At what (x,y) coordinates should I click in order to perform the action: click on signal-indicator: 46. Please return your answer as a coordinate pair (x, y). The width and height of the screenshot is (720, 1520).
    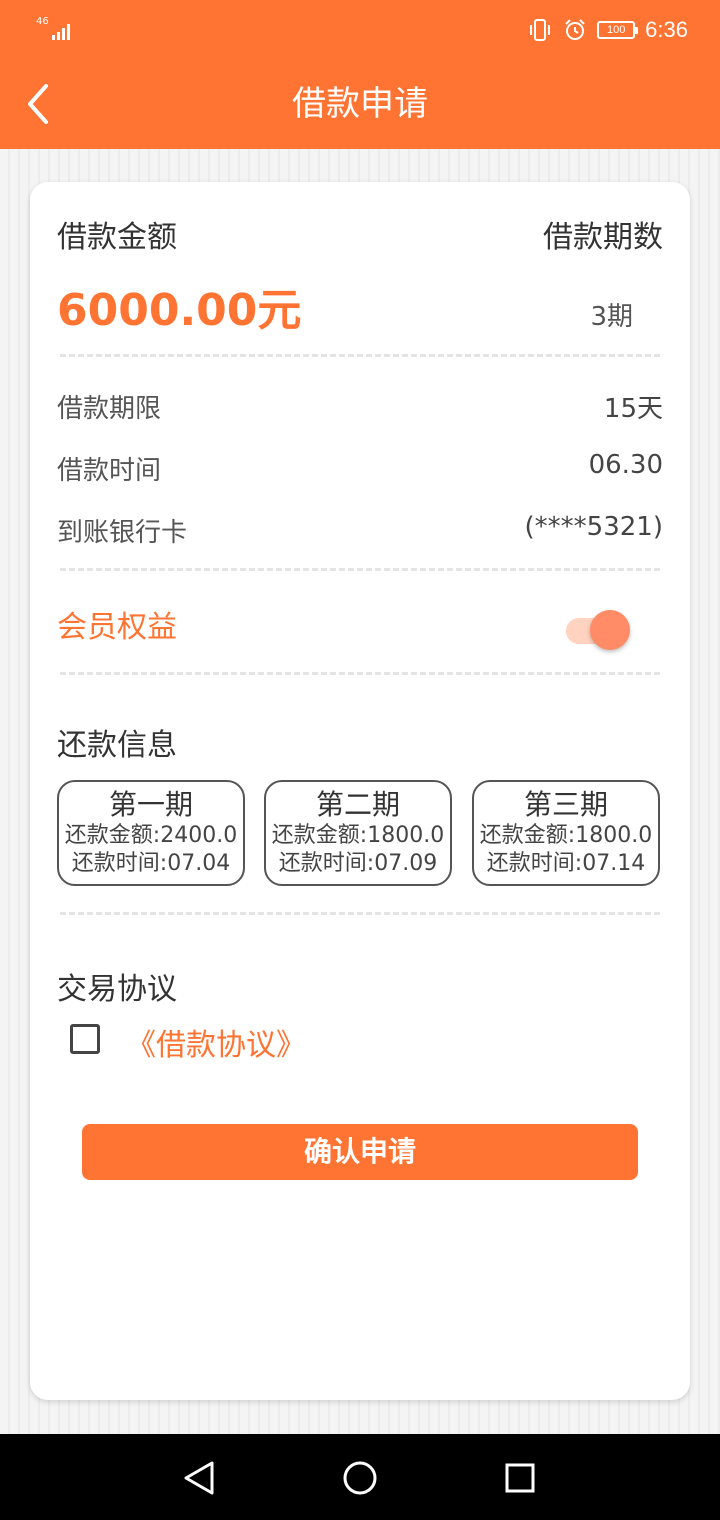
    Looking at the image, I should click on (56, 29).